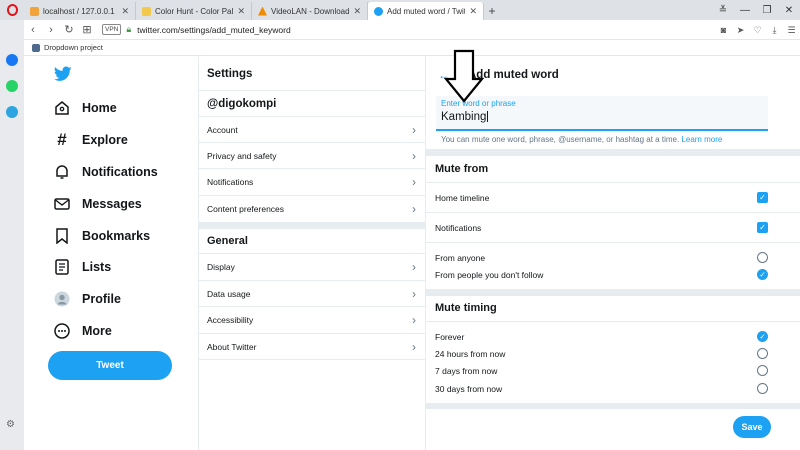  I want to click on telegram-icon, so click(12, 112).